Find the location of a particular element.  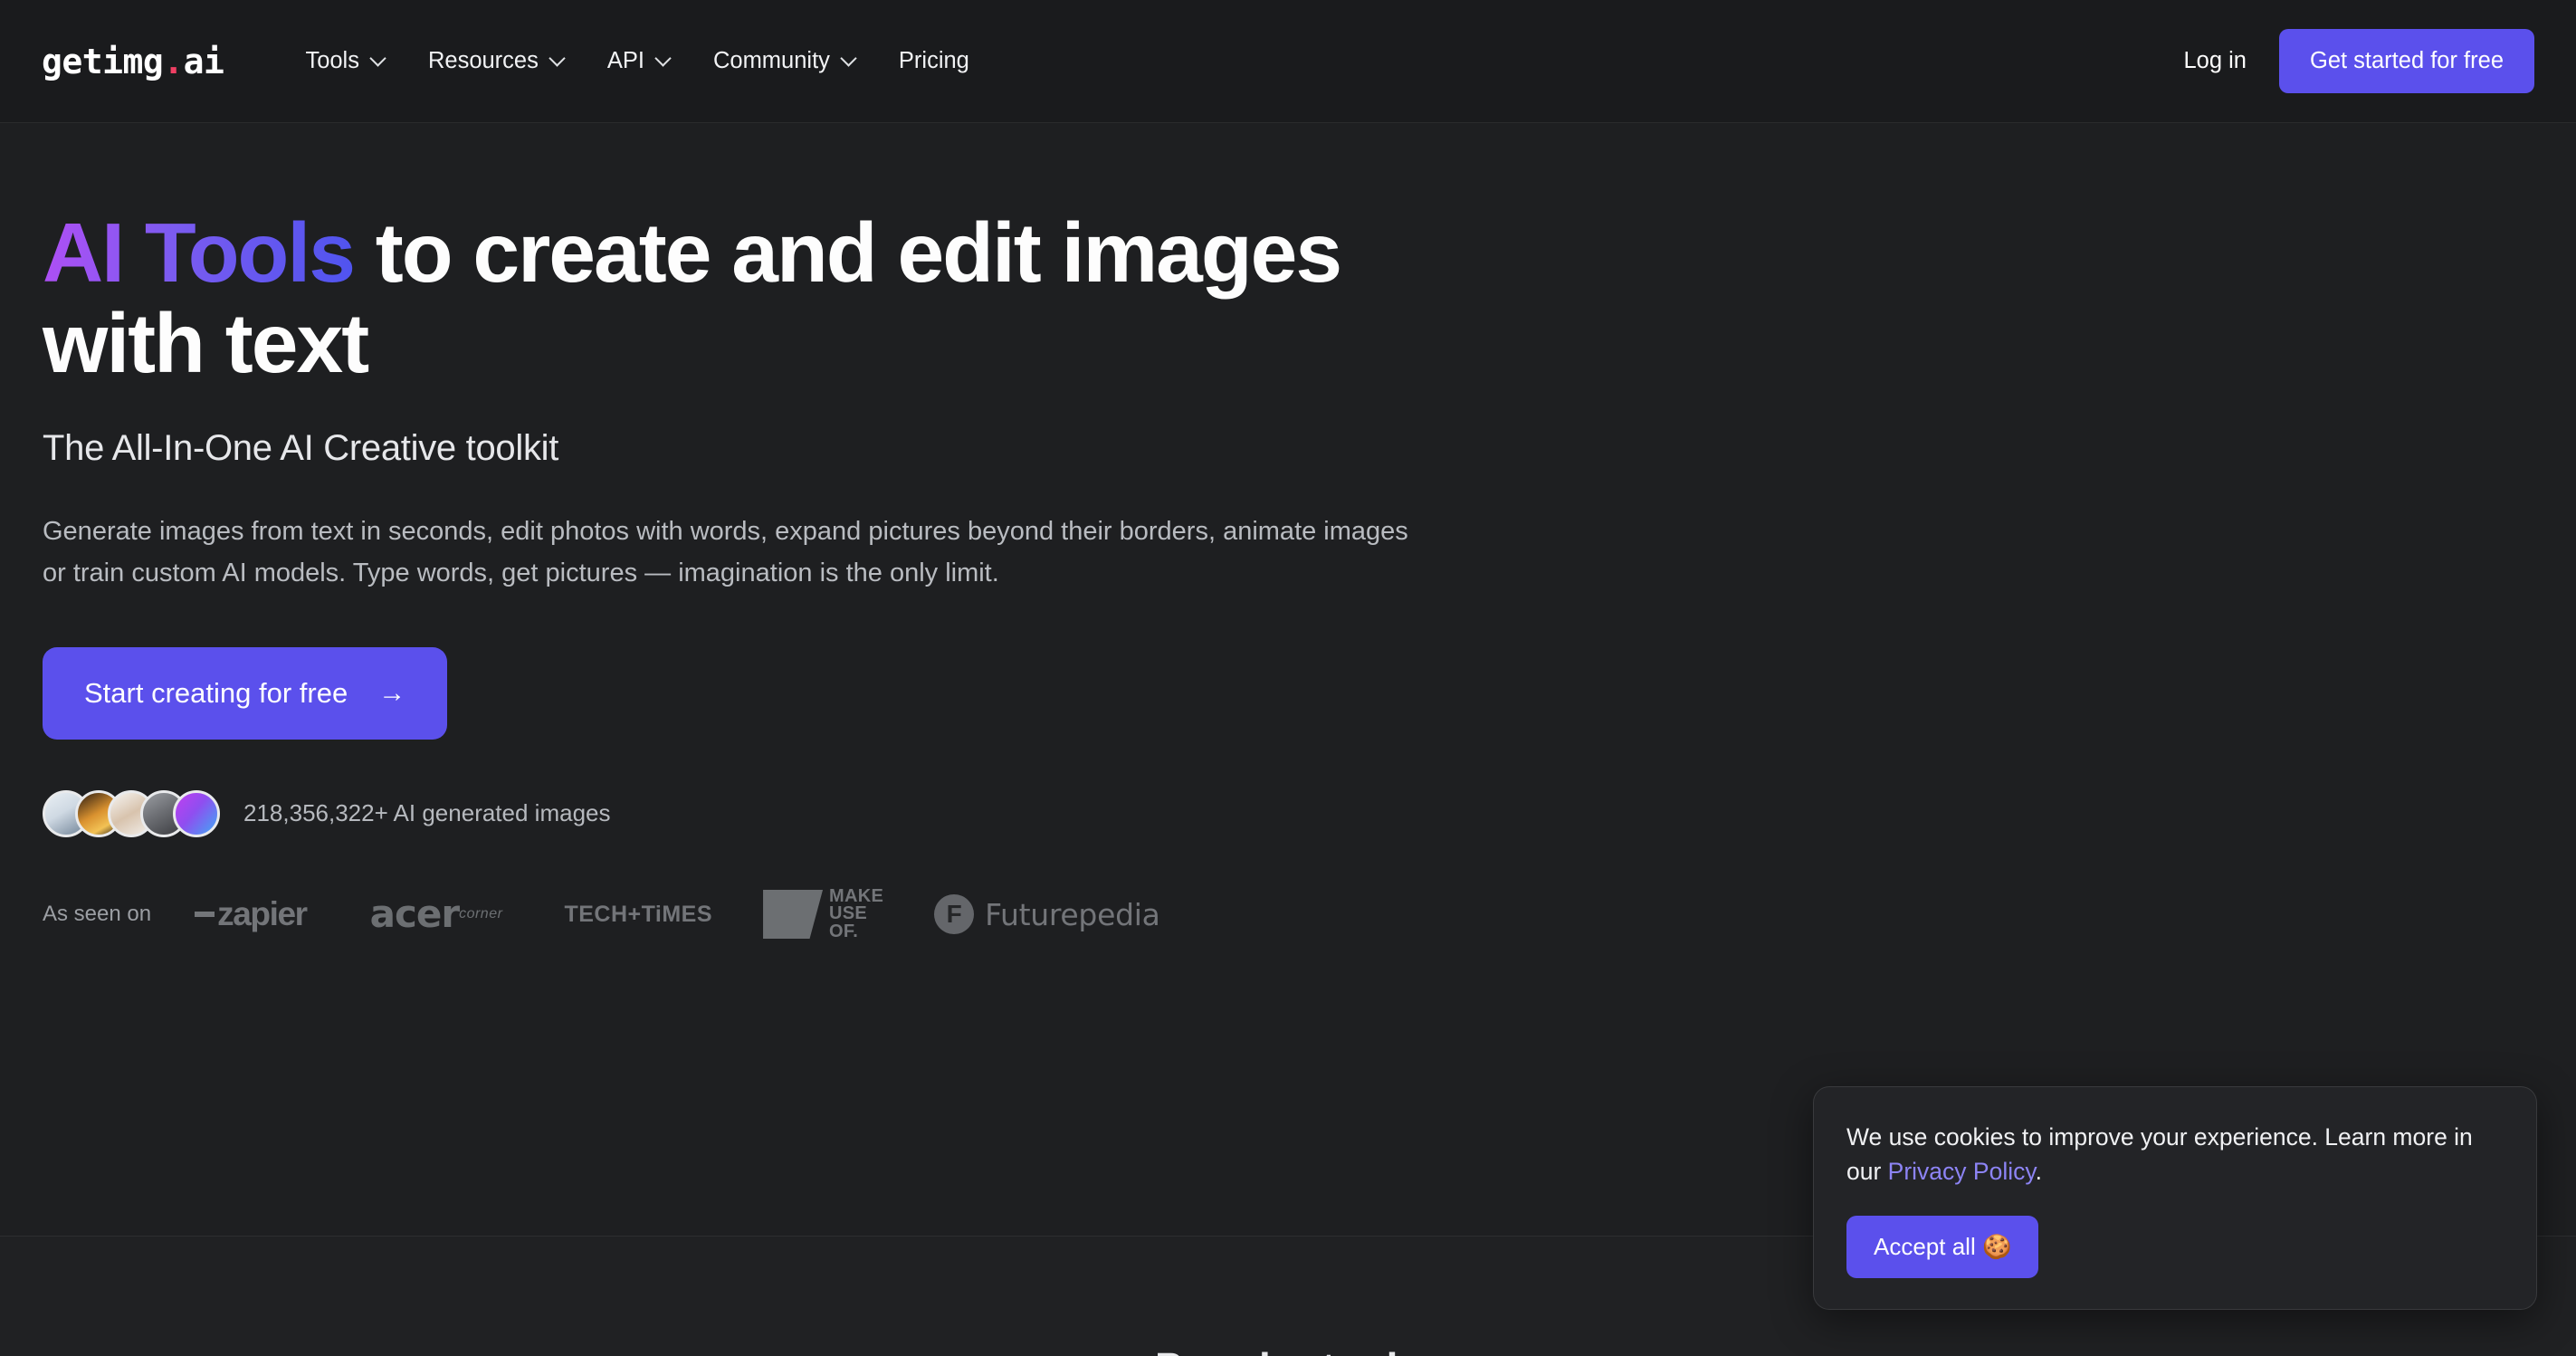

acer-logo-subtext: corner is located at coordinates (481, 913).